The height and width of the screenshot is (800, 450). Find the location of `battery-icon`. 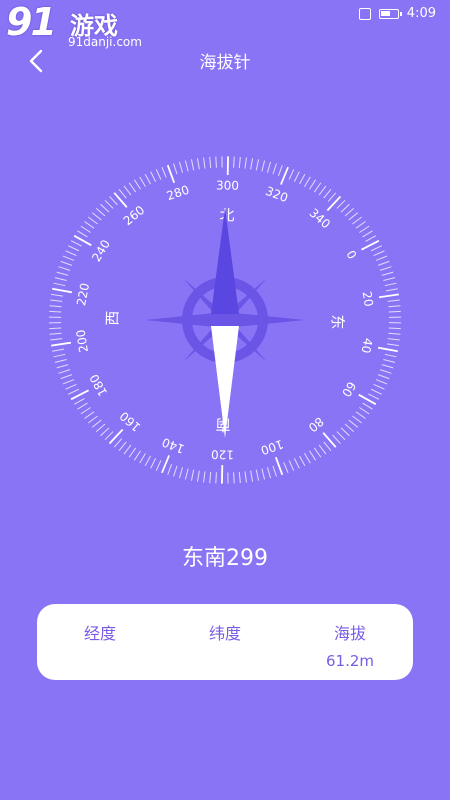

battery-icon is located at coordinates (390, 13).